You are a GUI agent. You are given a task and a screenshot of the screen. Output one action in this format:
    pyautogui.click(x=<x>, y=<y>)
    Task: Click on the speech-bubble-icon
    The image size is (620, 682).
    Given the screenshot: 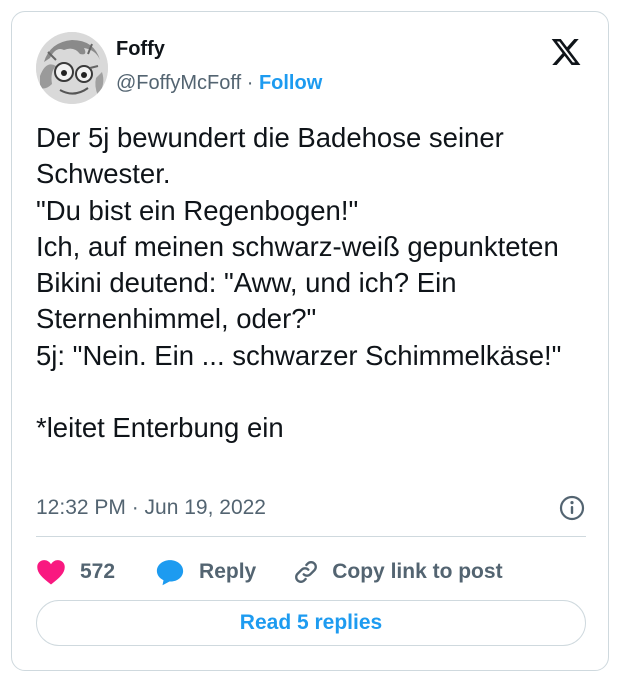 What is the action you would take?
    pyautogui.click(x=170, y=573)
    